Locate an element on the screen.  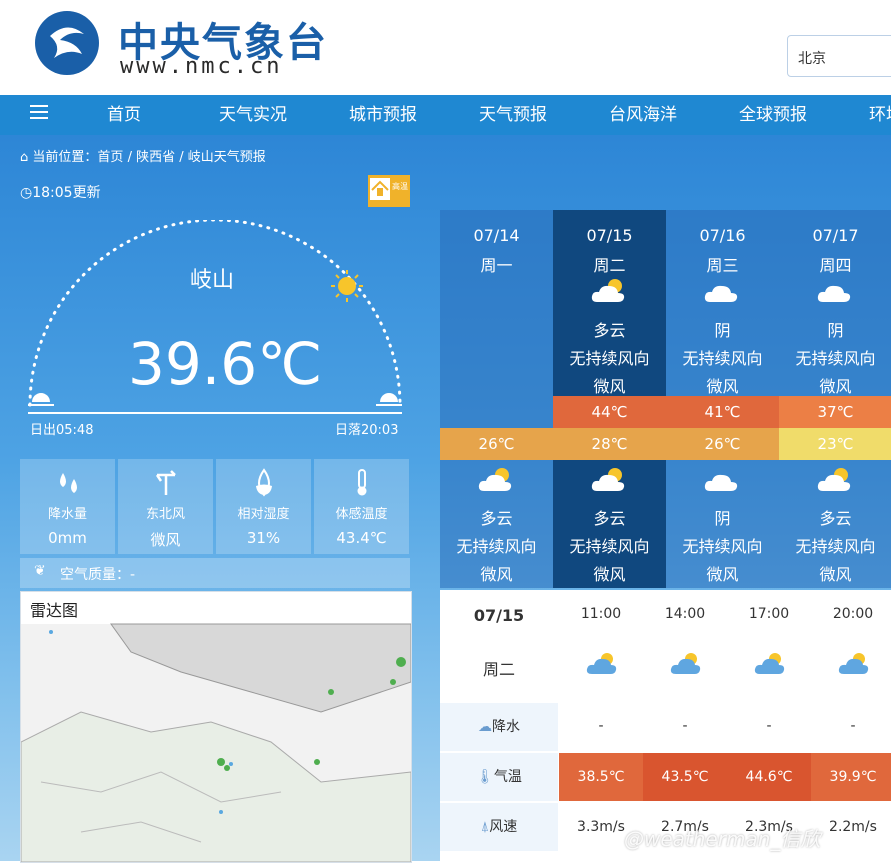
raindrops-icon is located at coordinates (68, 483).